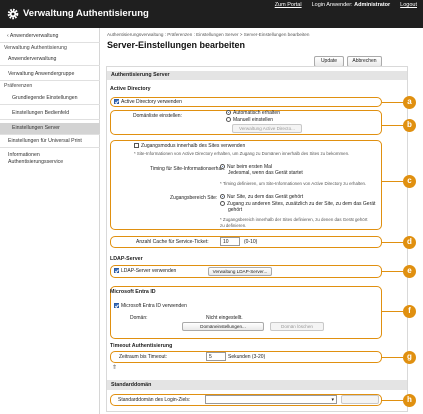 Image resolution: width=423 pixels, height=414 pixels. Describe the element at coordinates (392, 401) in the screenshot. I see `callout-line-h` at that location.